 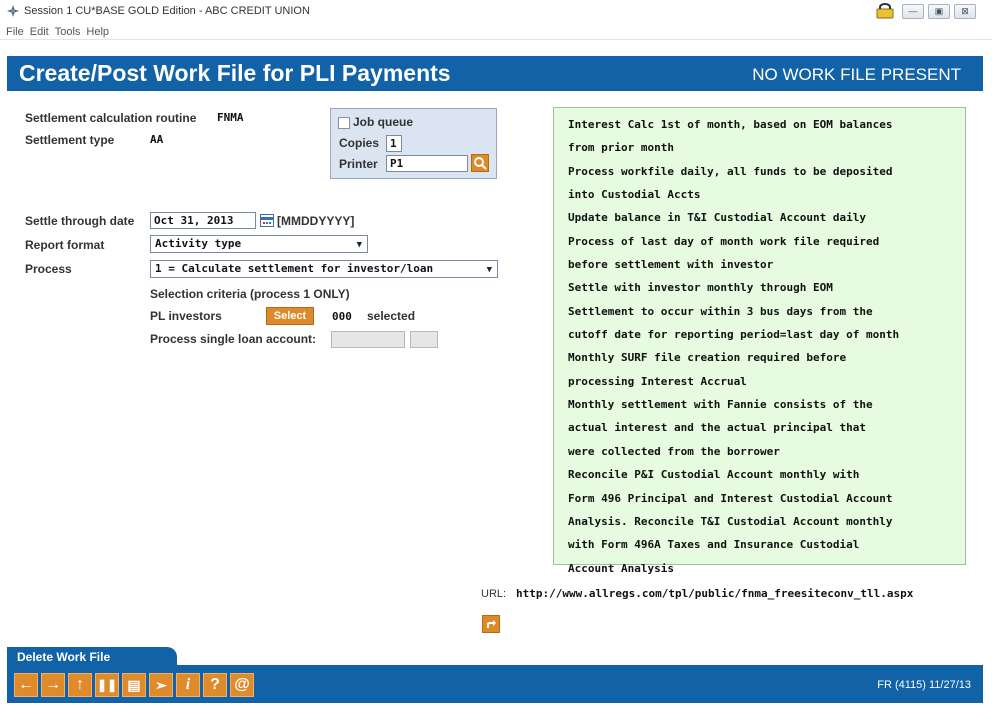 What do you see at coordinates (621, 148) in the screenshot?
I see `note-line: from prior month` at bounding box center [621, 148].